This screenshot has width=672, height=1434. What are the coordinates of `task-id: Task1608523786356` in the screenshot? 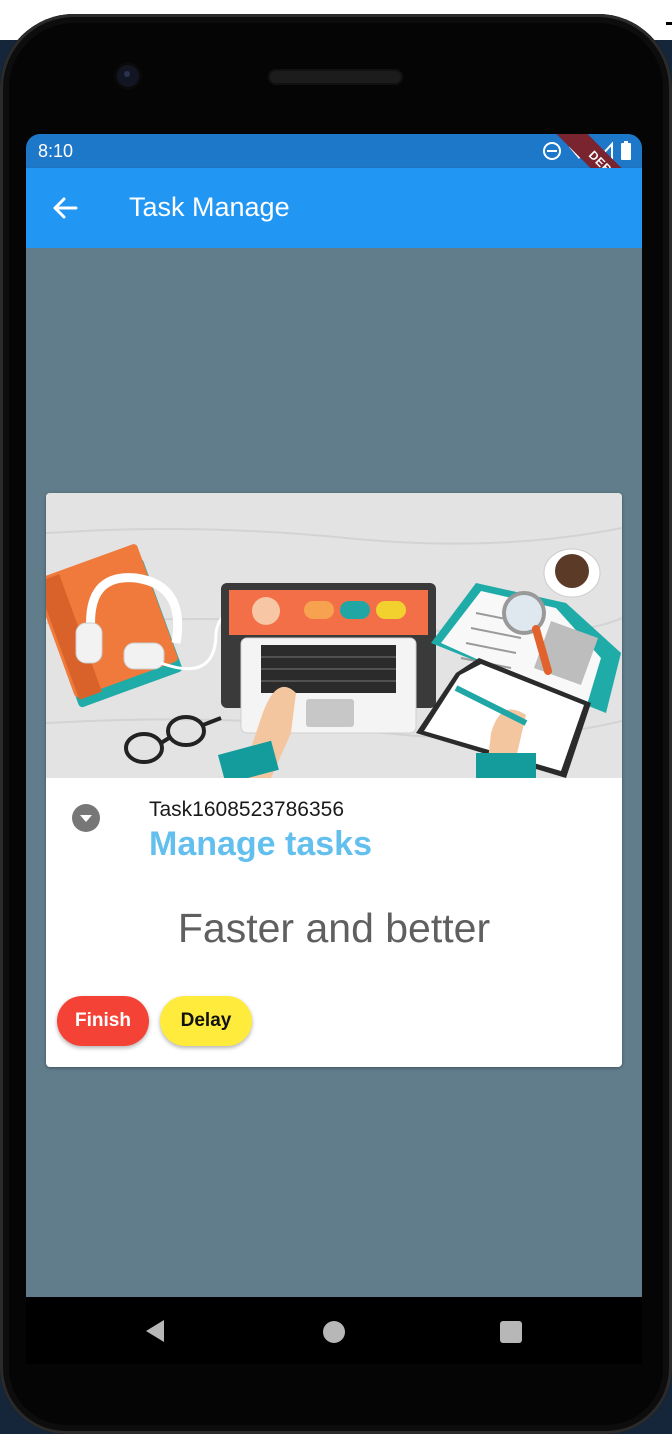 It's located at (247, 809).